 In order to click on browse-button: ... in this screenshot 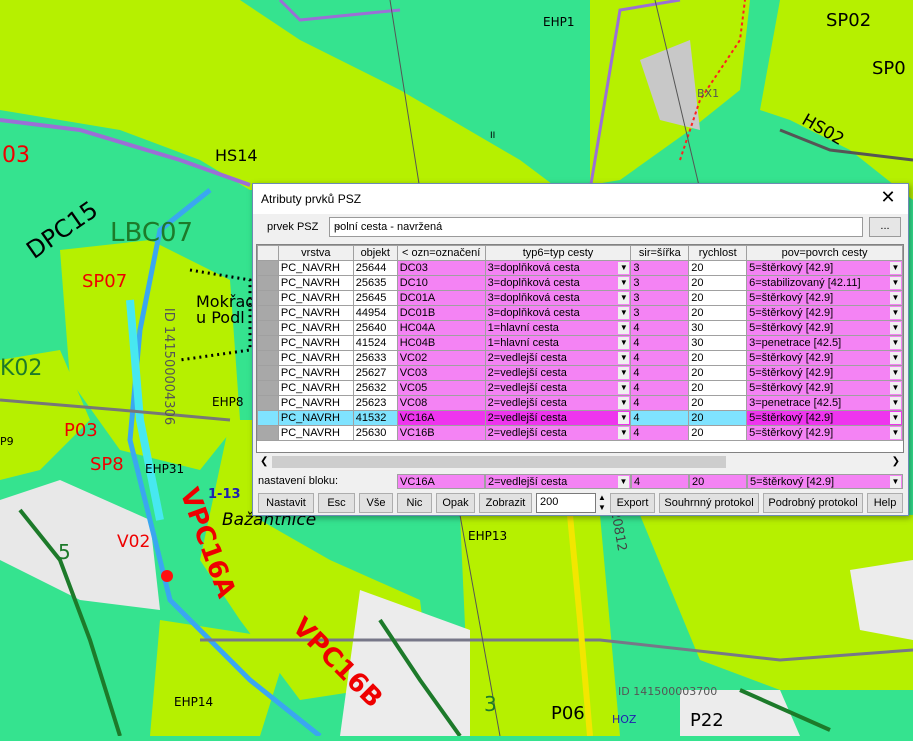, I will do `click(885, 227)`.